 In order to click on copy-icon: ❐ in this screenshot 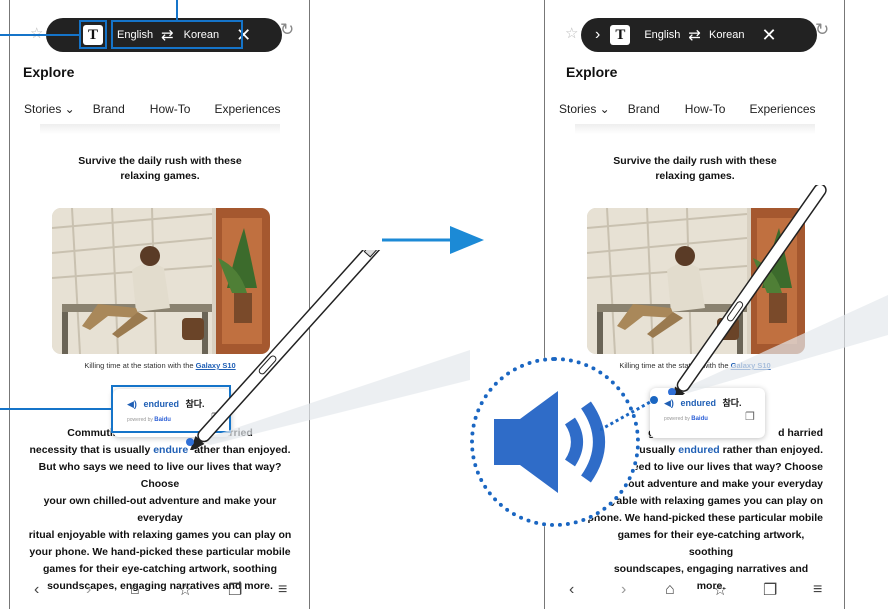, I will do `click(750, 416)`.